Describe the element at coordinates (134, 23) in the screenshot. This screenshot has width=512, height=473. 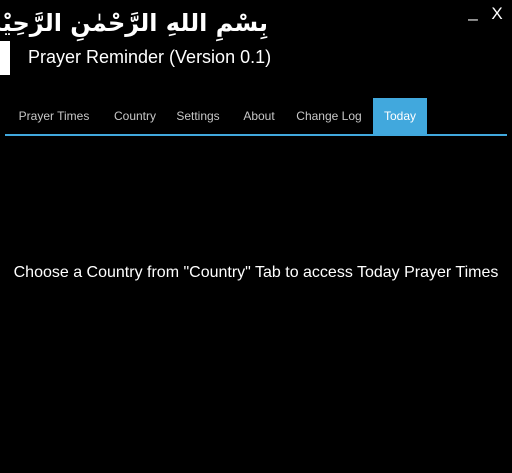
I see `bismillah-calligraphy: بِسْمِ اللهِ الرَّحْمٰنِ الرَّحِيْمِ` at that location.